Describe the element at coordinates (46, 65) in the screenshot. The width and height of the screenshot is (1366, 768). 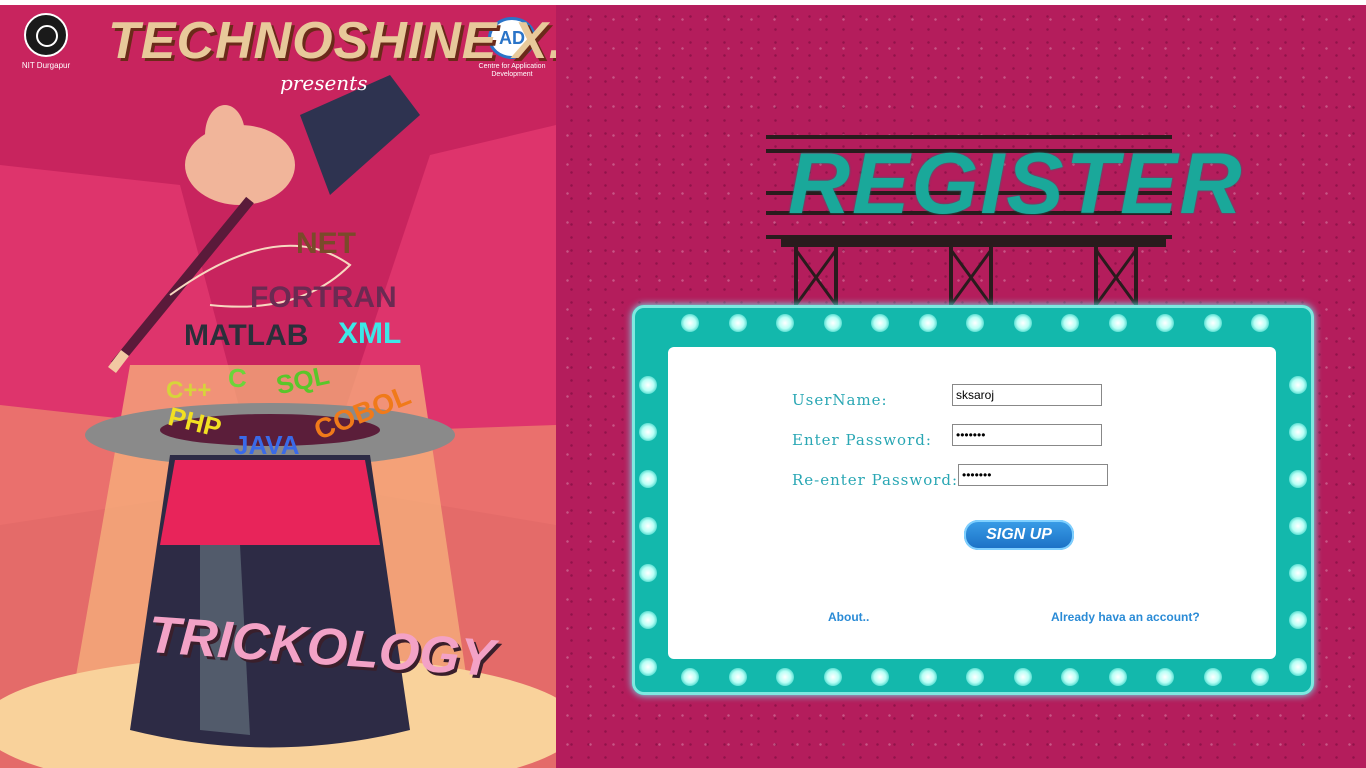
I see `nit-label: NIT Durgapur` at that location.